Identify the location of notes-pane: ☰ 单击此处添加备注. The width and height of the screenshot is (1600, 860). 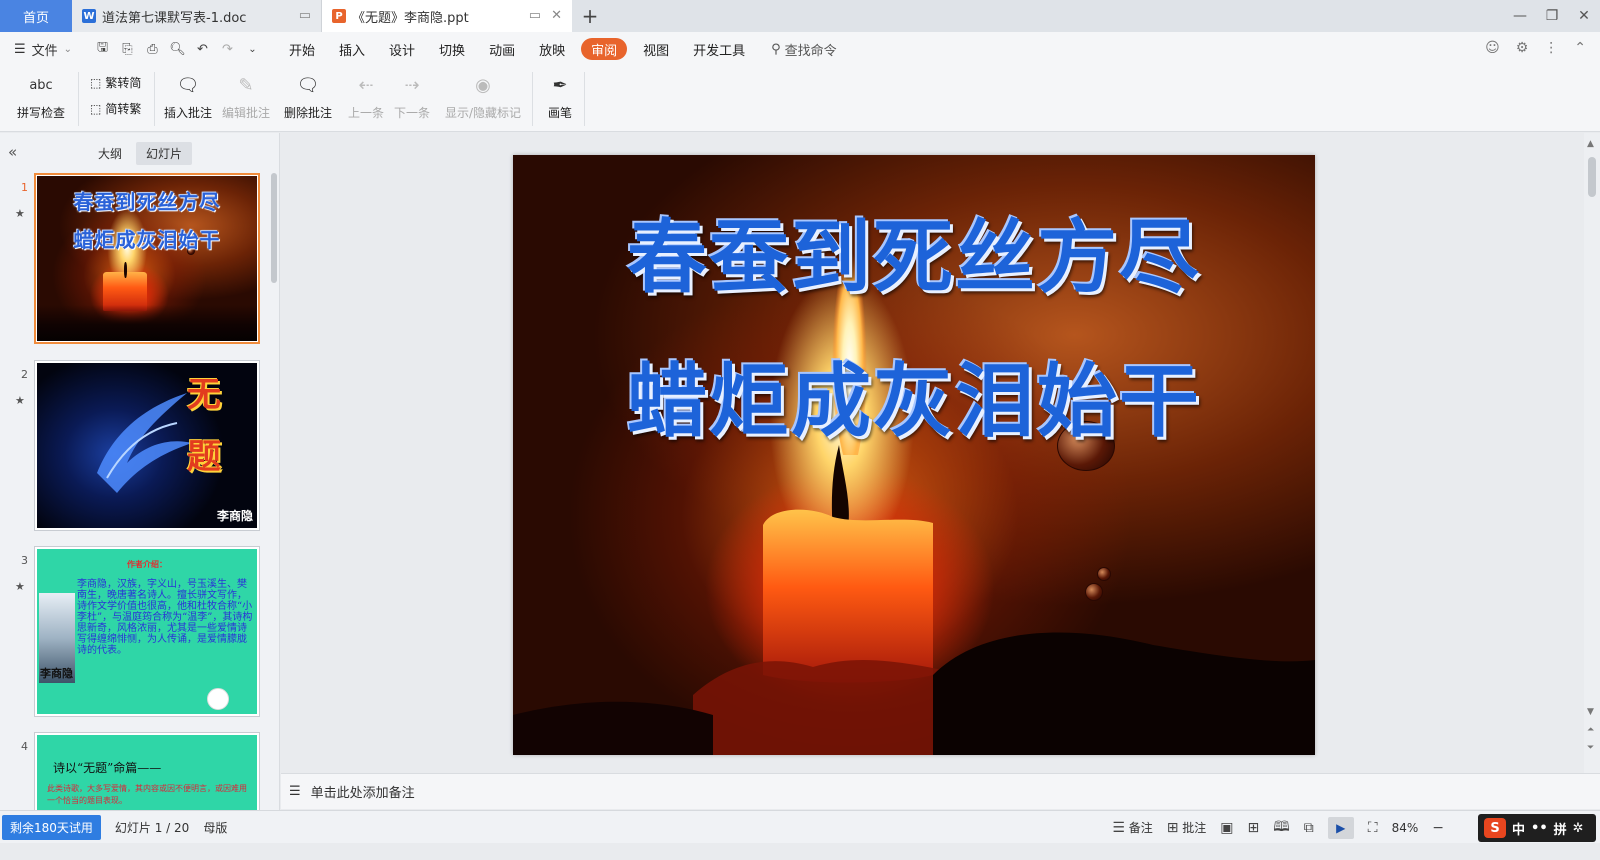
(940, 791).